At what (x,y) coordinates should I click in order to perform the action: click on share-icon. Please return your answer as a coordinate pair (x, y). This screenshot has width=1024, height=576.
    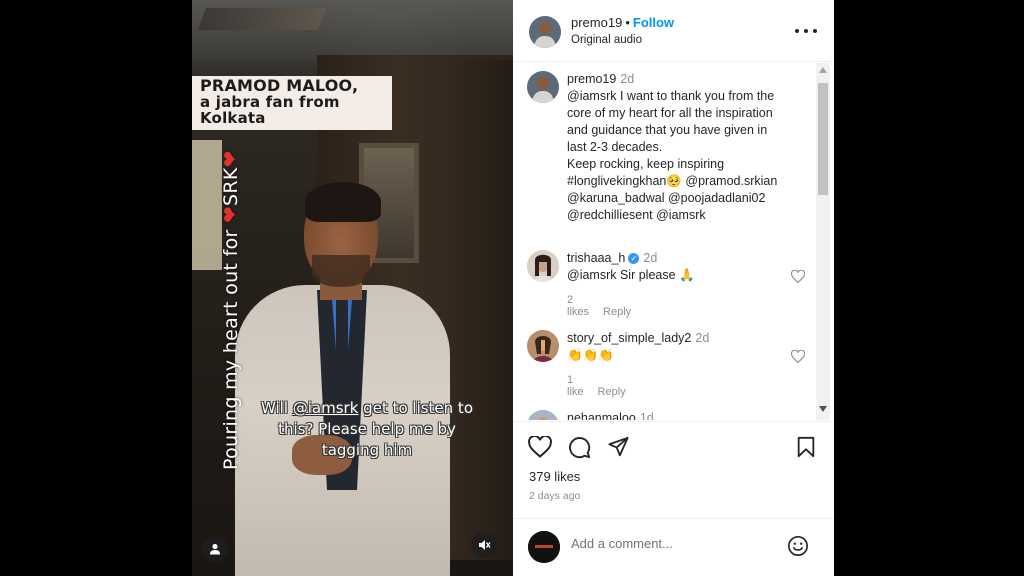
    Looking at the image, I should click on (618, 446).